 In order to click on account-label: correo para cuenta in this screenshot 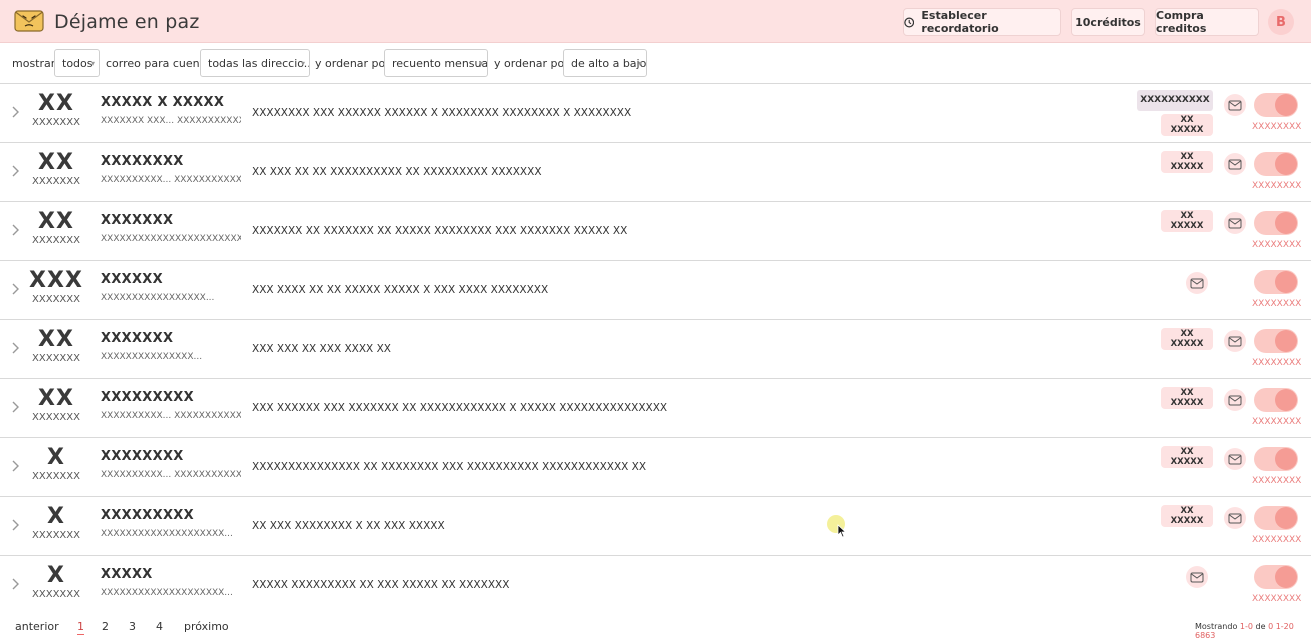, I will do `click(158, 63)`.